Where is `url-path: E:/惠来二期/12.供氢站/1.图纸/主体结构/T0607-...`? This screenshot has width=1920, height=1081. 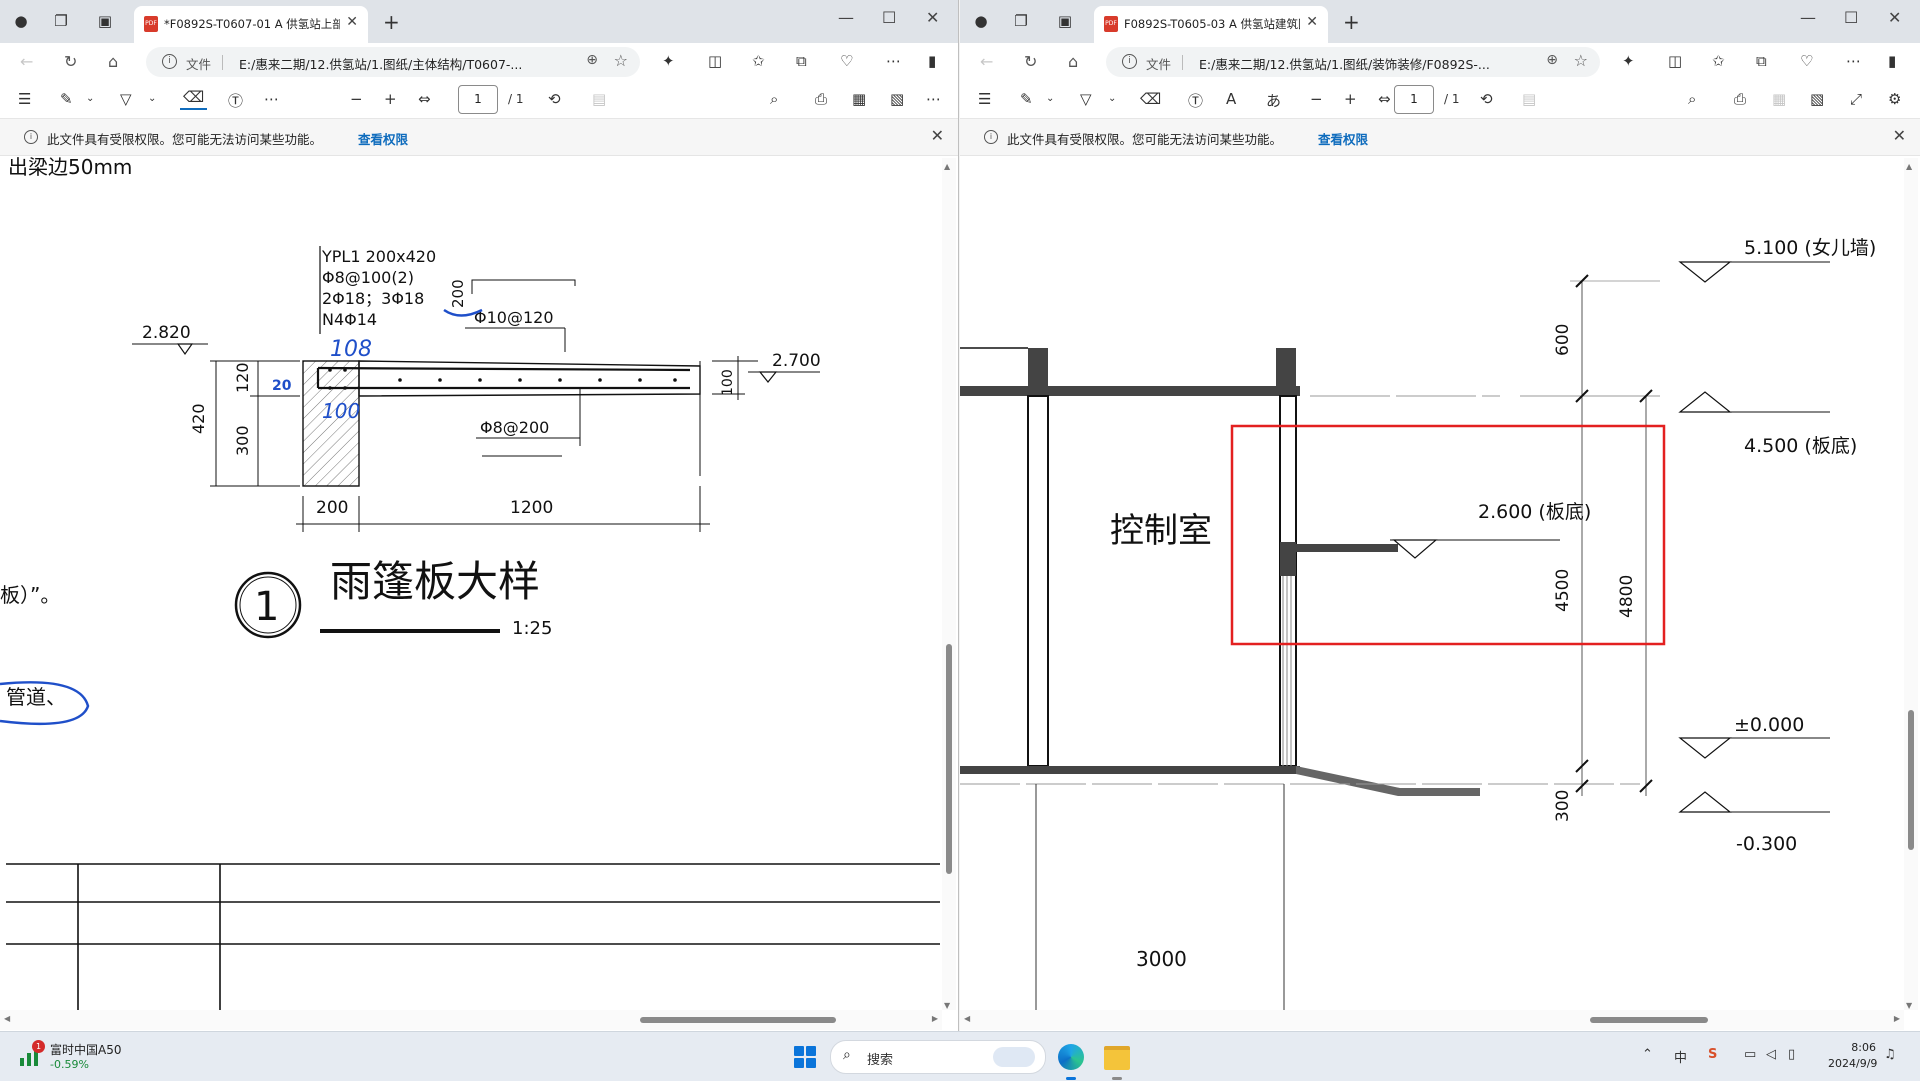 url-path: E:/惠来二期/12.供氢站/1.图纸/主体结构/T0607-... is located at coordinates (380, 63).